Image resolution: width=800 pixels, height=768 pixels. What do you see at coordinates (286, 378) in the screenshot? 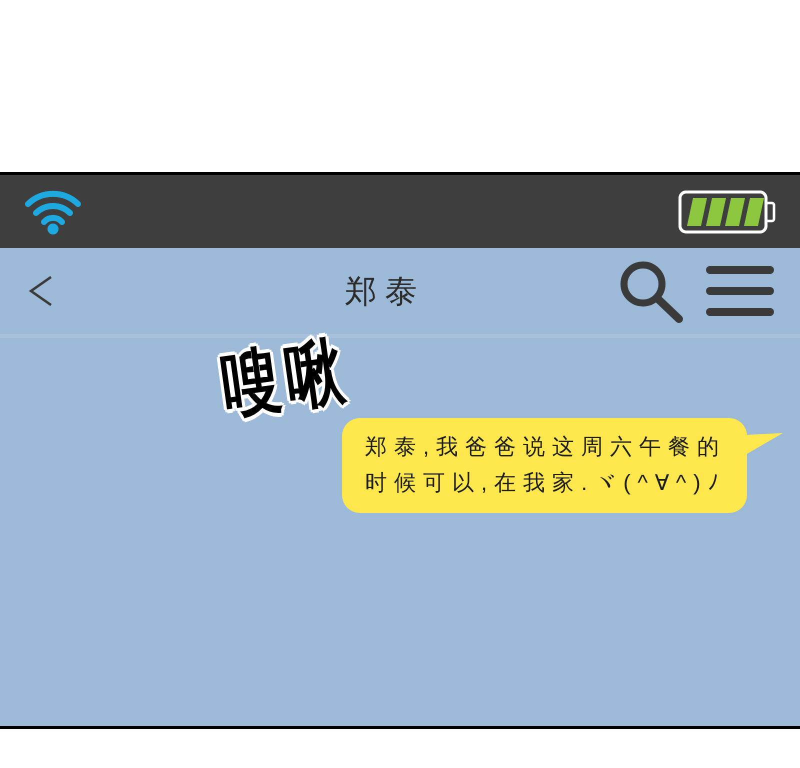
I see `sound-effect-text: 嗖啾` at bounding box center [286, 378].